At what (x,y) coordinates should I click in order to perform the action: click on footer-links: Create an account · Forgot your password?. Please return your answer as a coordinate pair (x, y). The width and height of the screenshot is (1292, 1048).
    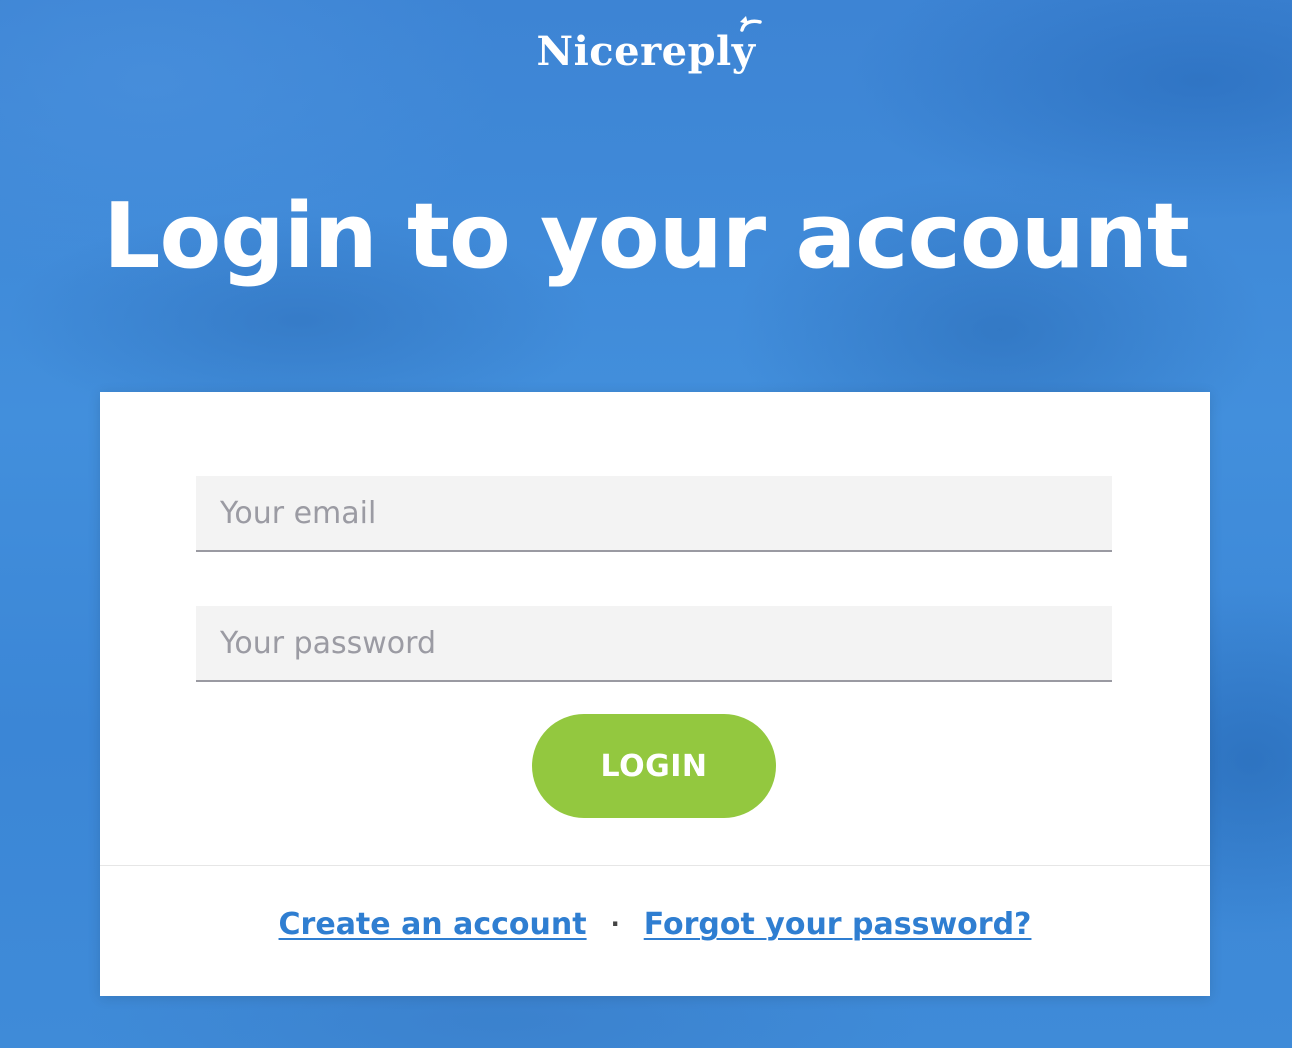
    Looking at the image, I should click on (655, 924).